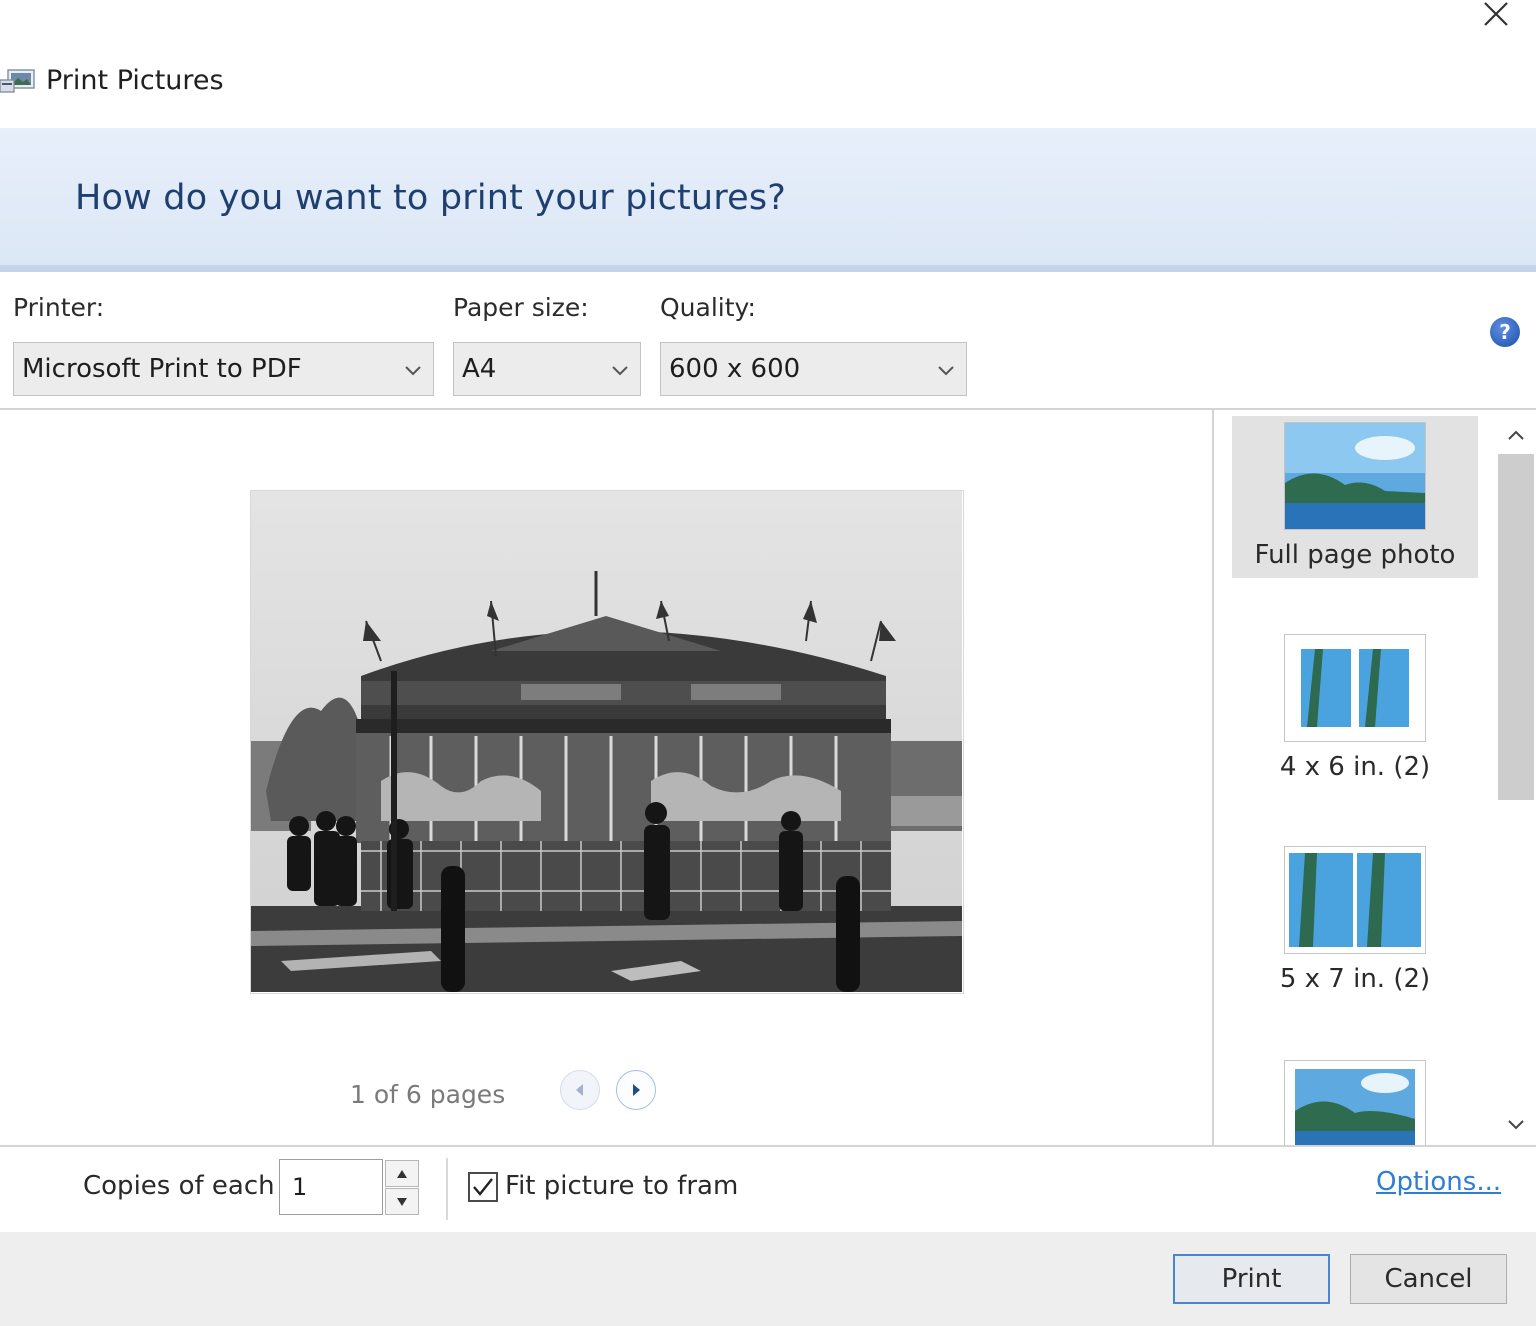 The image size is (1536, 1326). I want to click on help-glyph: ?, so click(1505, 332).